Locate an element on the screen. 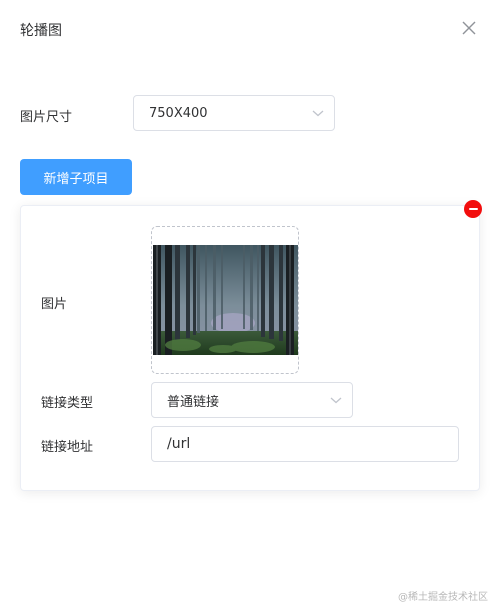 The height and width of the screenshot is (605, 498). close-icon is located at coordinates (469, 28).